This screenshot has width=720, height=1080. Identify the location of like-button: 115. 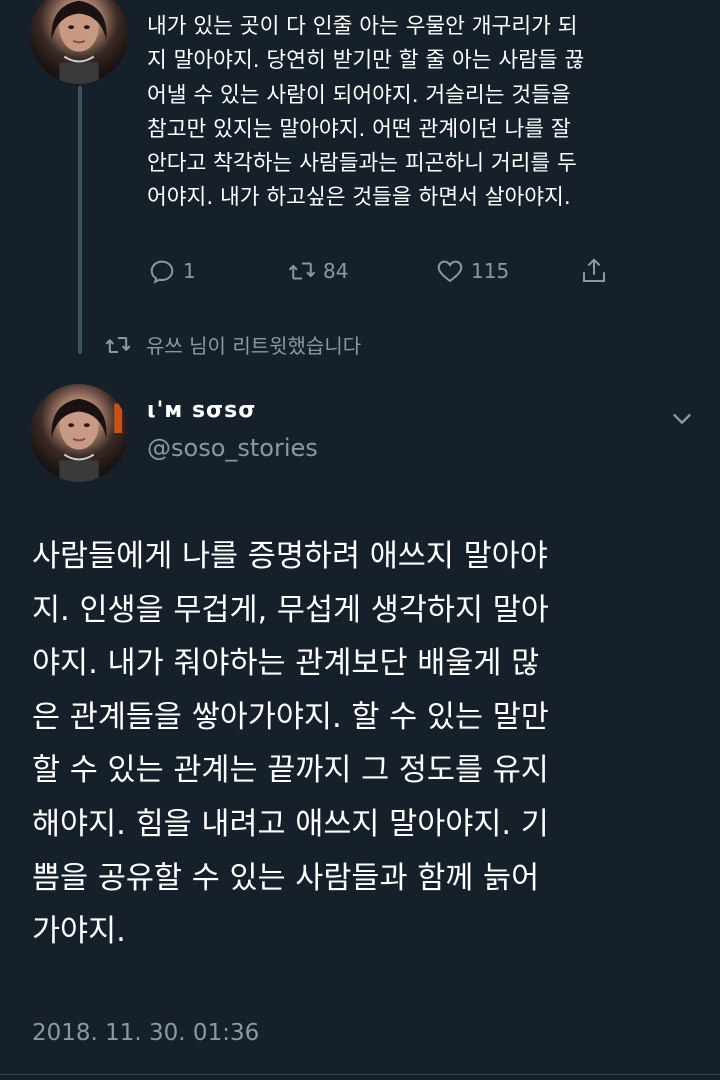
(472, 271).